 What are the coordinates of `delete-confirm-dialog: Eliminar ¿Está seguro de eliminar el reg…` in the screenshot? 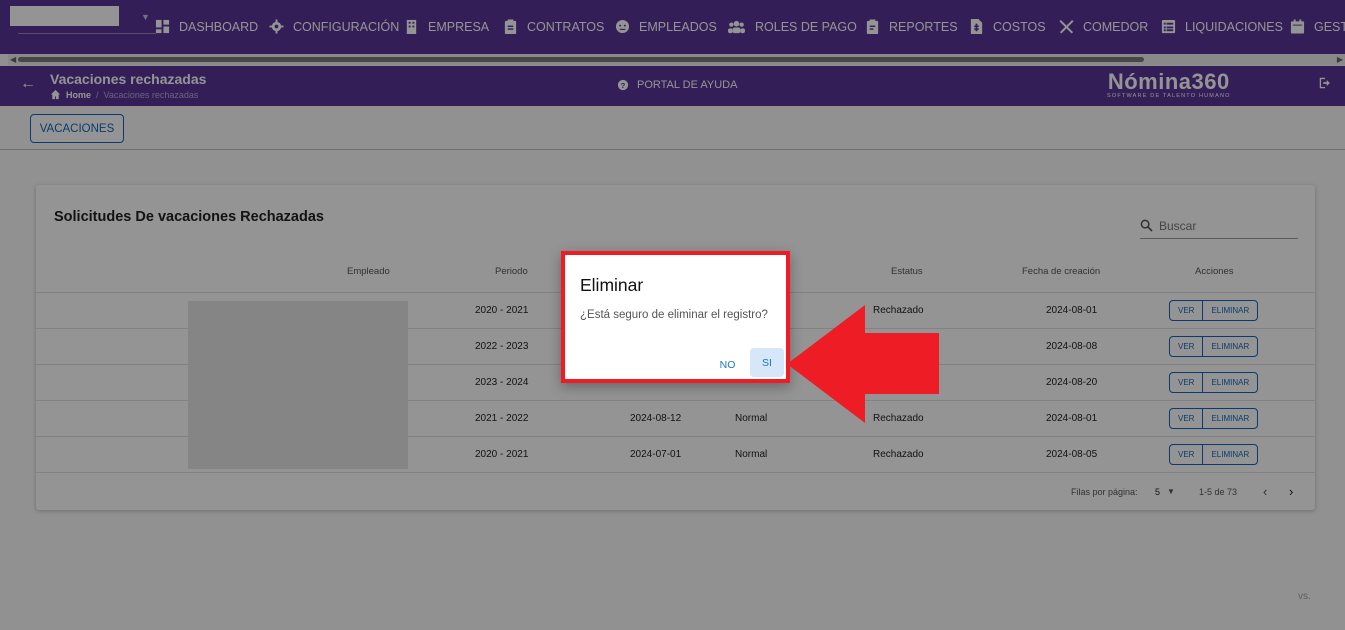 It's located at (675, 317).